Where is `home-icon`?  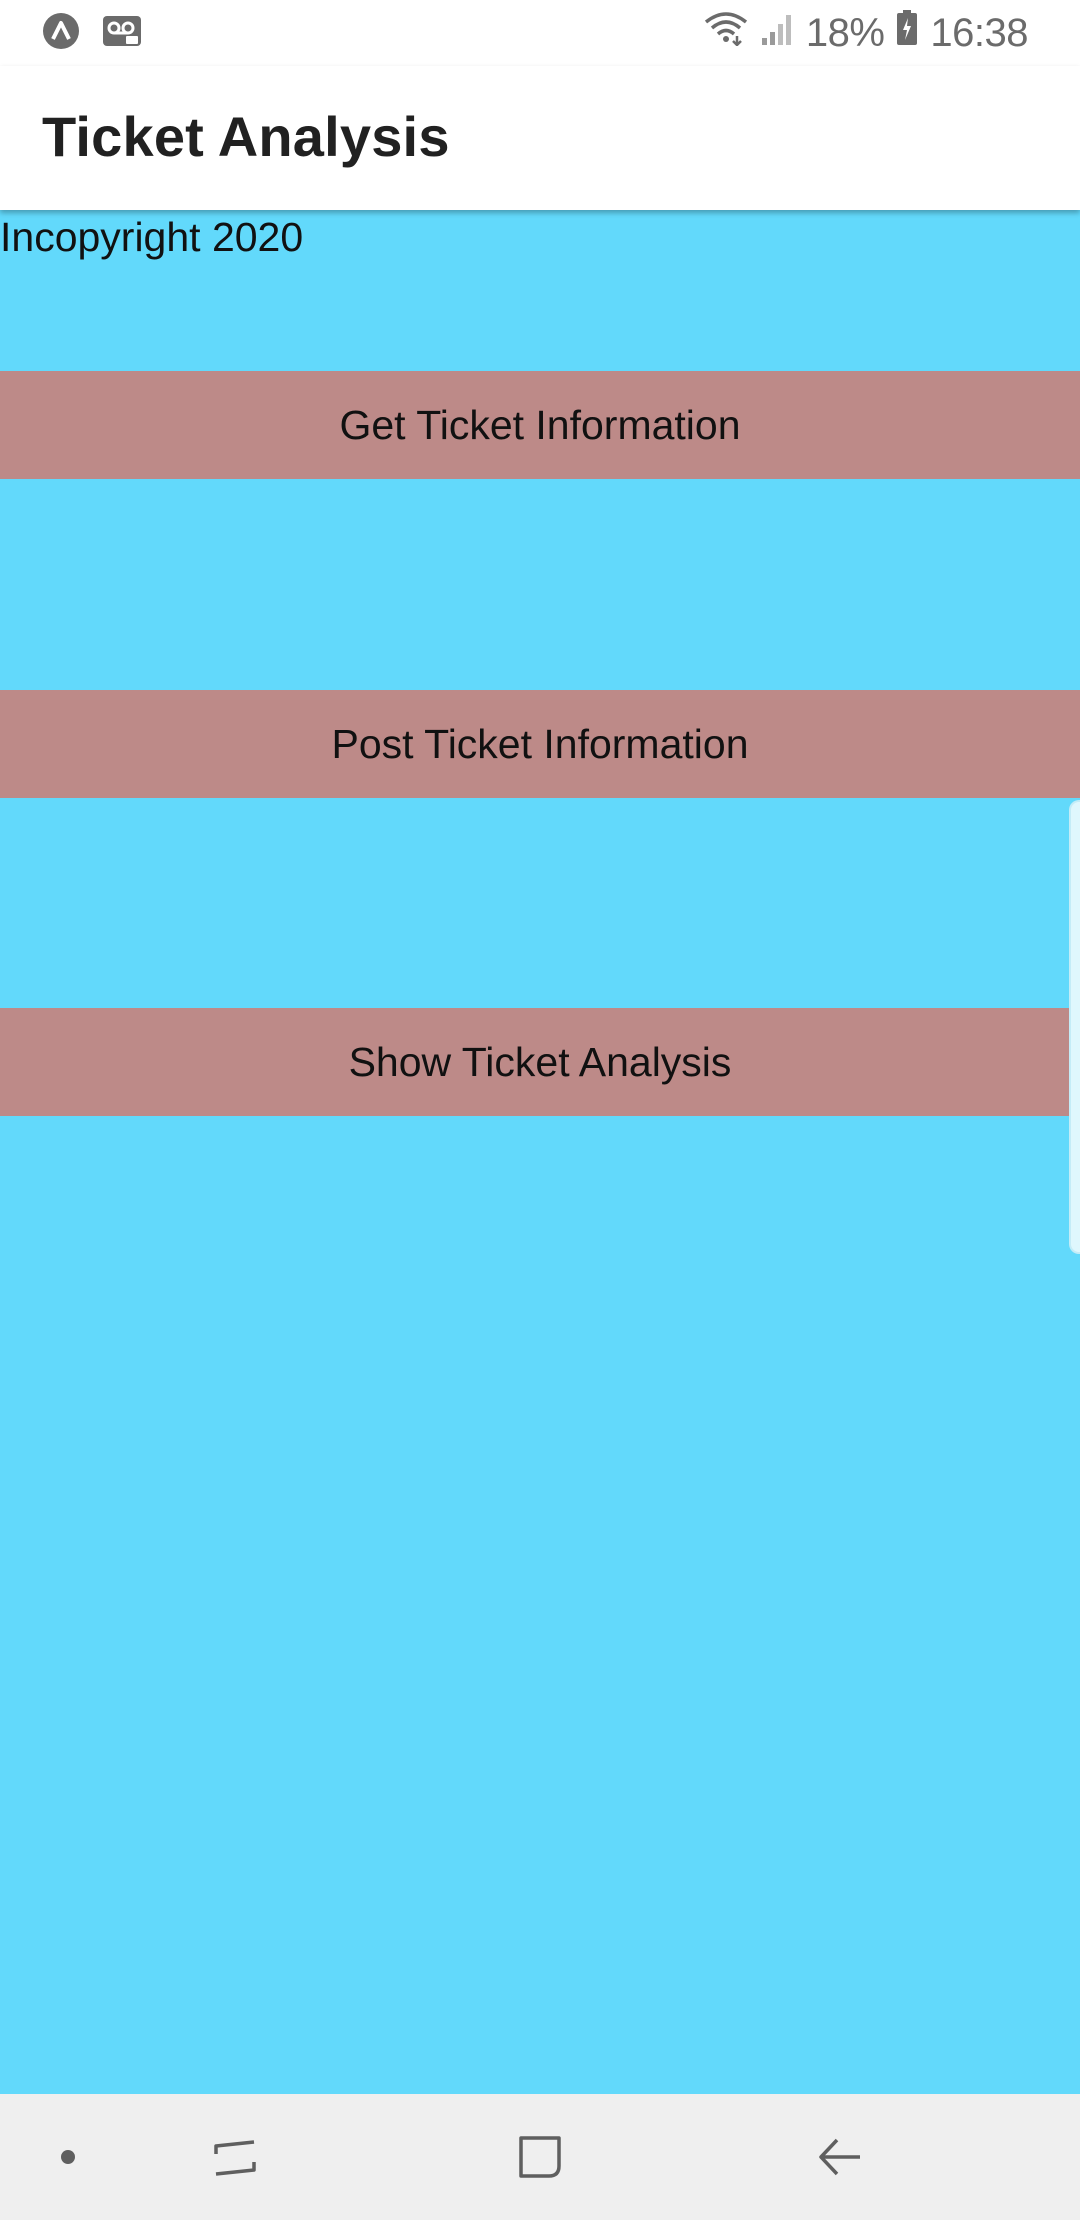
home-icon is located at coordinates (540, 2157).